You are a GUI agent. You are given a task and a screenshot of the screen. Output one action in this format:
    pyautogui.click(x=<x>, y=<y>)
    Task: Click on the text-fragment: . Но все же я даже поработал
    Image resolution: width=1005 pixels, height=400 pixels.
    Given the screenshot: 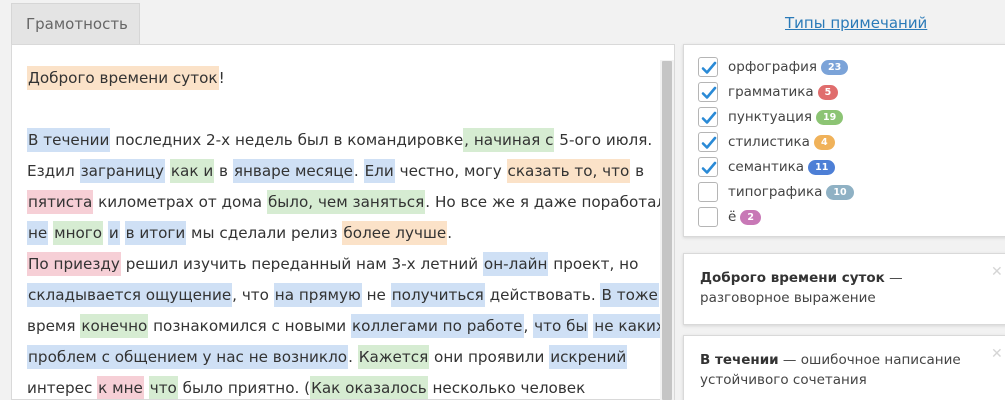 What is the action you would take?
    pyautogui.click(x=546, y=202)
    